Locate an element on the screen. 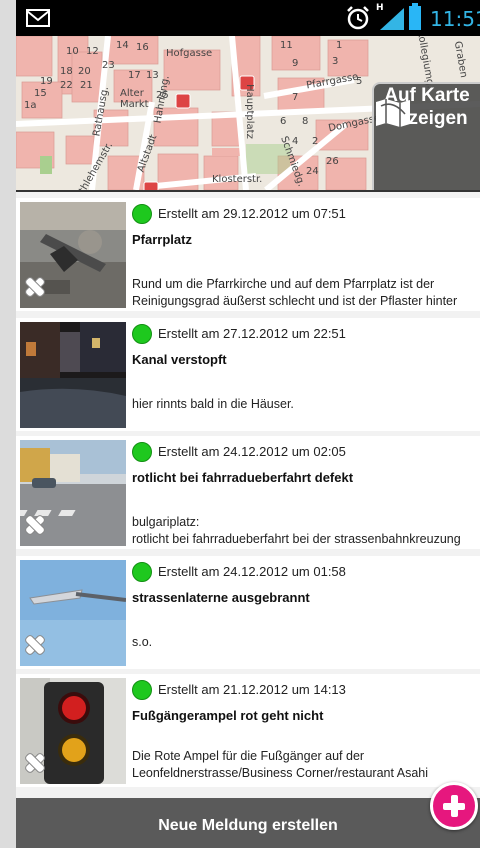 The height and width of the screenshot is (848, 480). map-house-number: 4 is located at coordinates (295, 141).